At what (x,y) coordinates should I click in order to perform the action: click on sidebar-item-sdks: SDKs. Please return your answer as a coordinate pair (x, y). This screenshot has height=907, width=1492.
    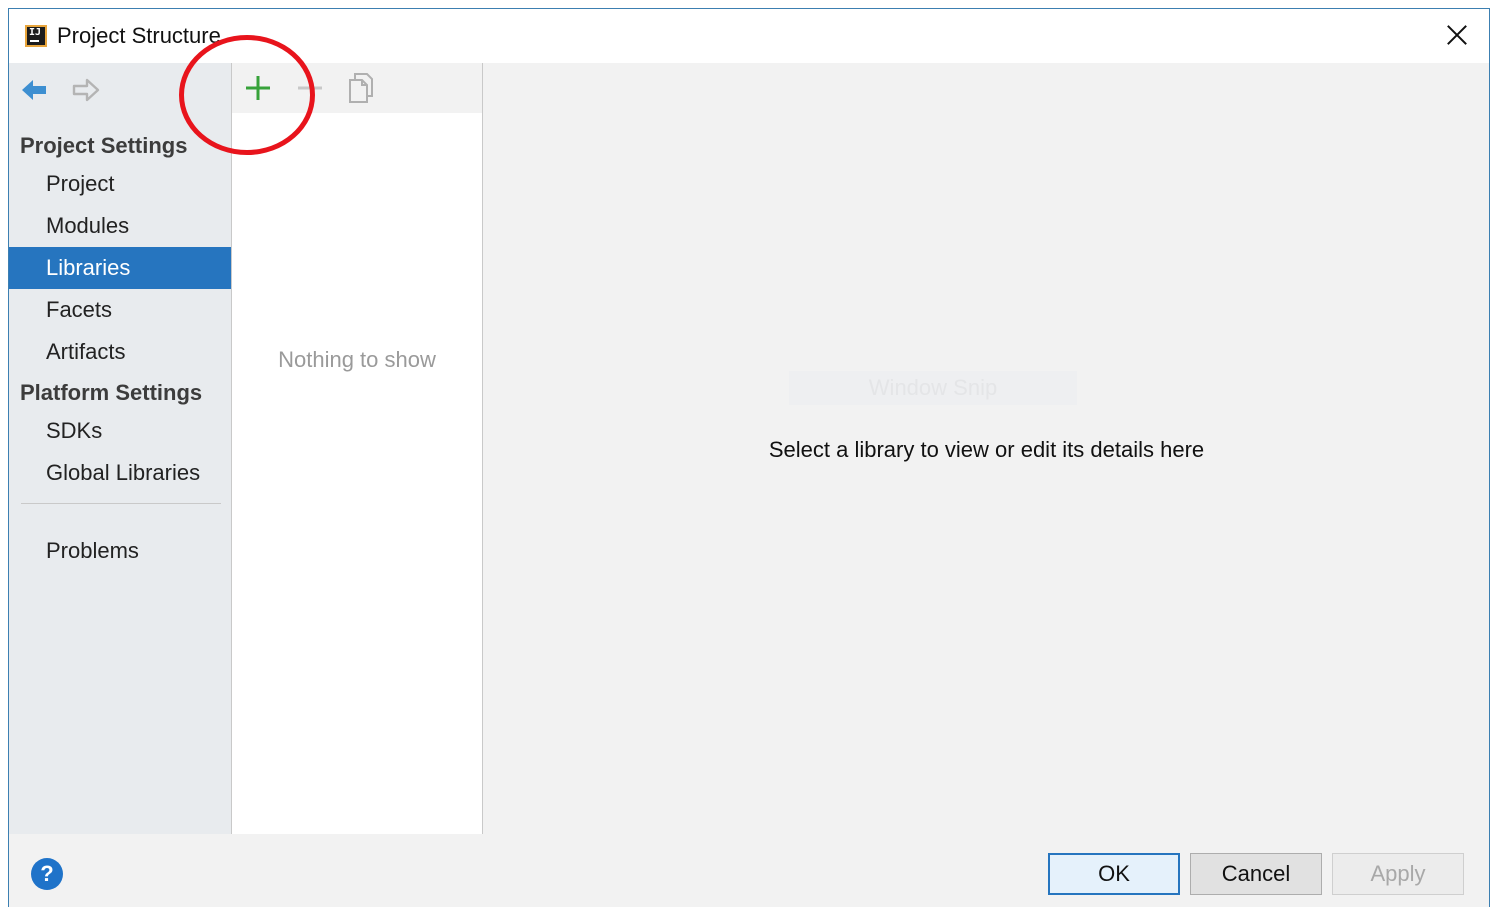
    Looking at the image, I should click on (120, 431).